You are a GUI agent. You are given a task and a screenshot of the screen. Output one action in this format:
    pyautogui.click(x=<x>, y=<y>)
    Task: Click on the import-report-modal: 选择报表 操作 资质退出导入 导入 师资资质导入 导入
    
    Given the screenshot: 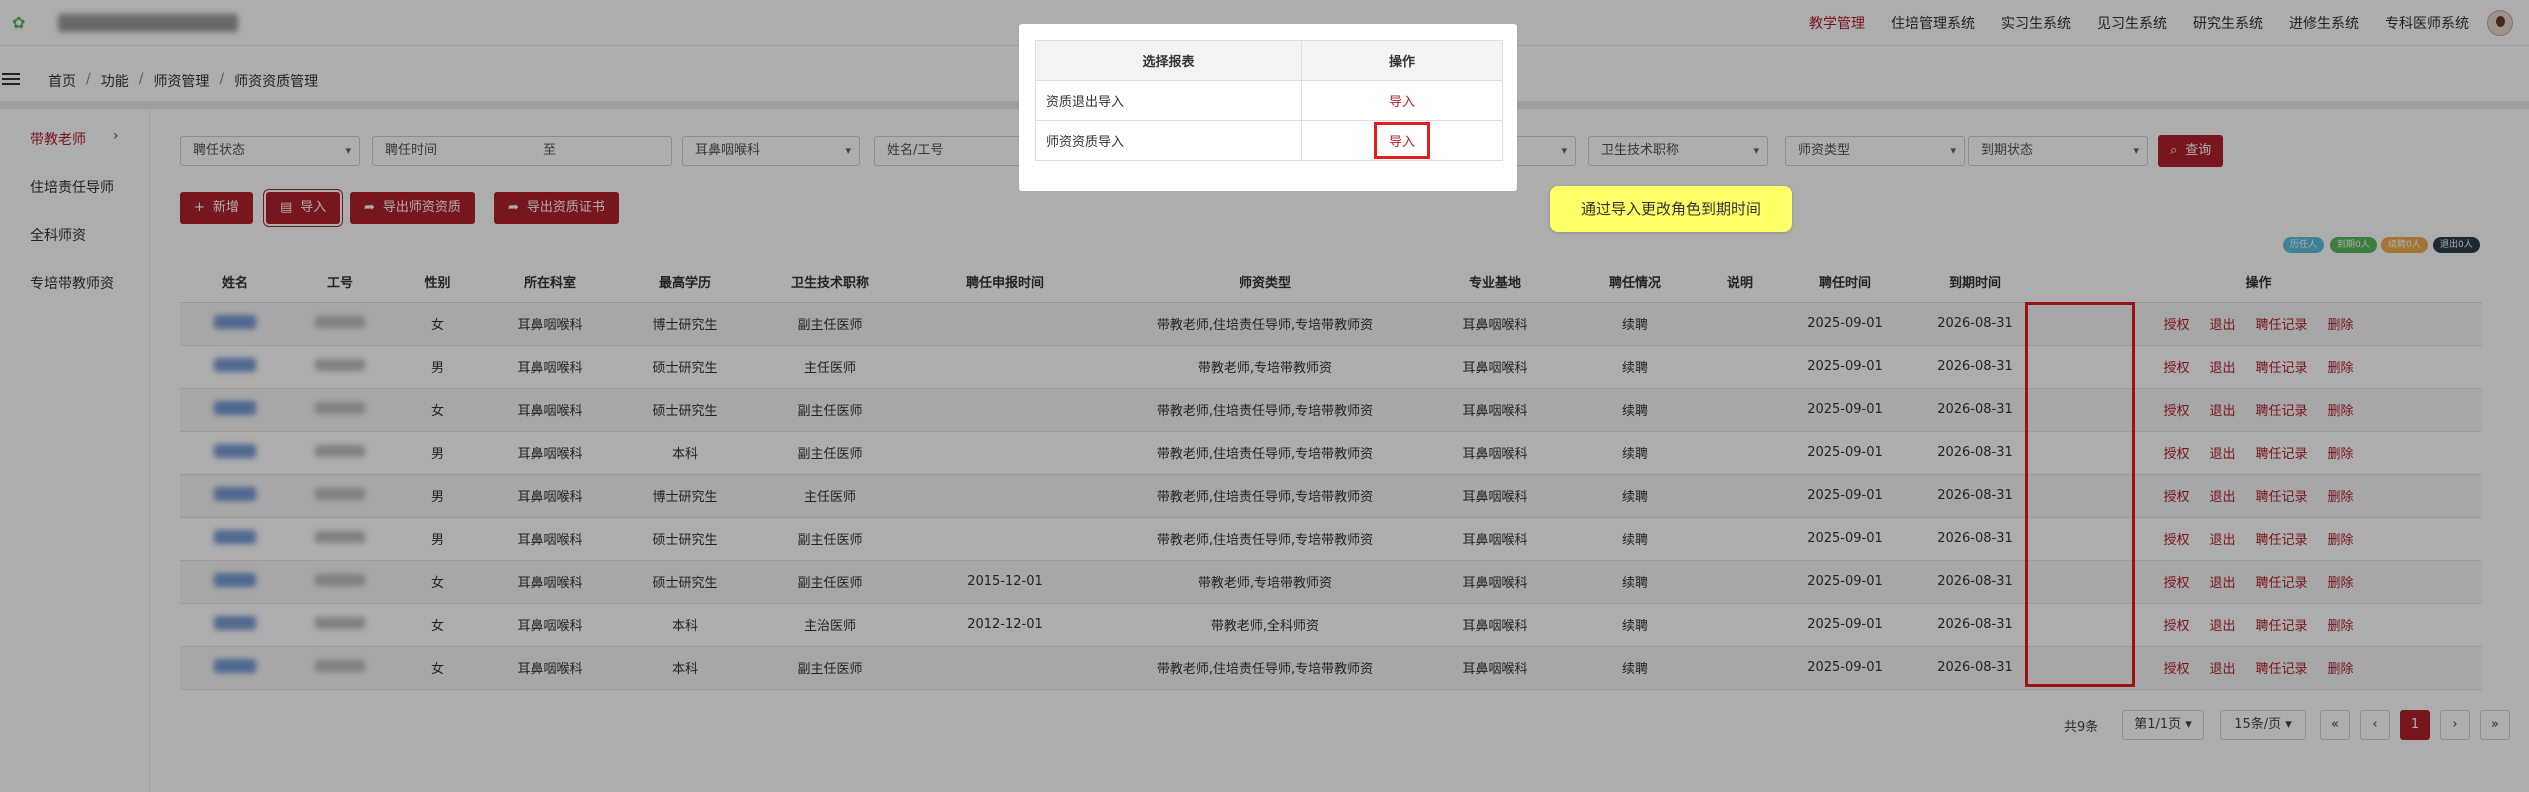 What is the action you would take?
    pyautogui.click(x=1268, y=107)
    